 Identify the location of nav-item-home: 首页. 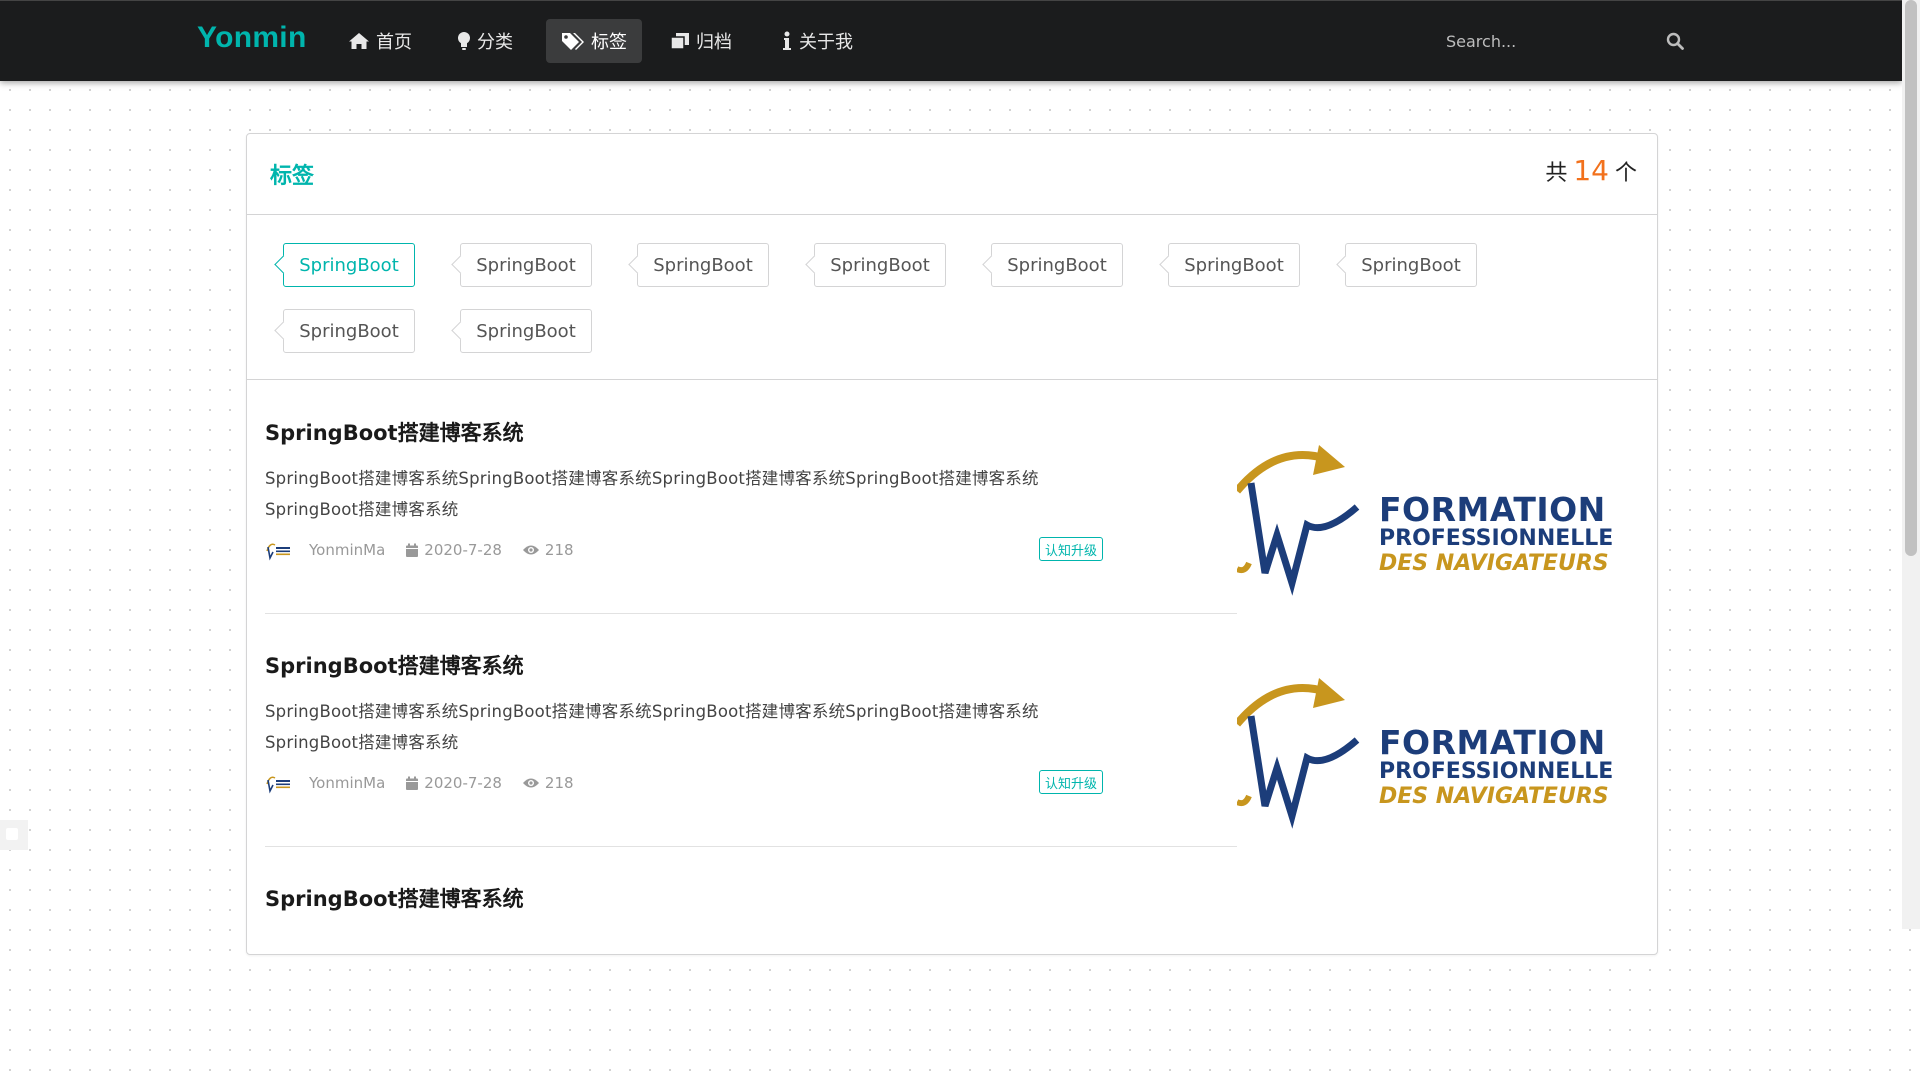
(380, 41).